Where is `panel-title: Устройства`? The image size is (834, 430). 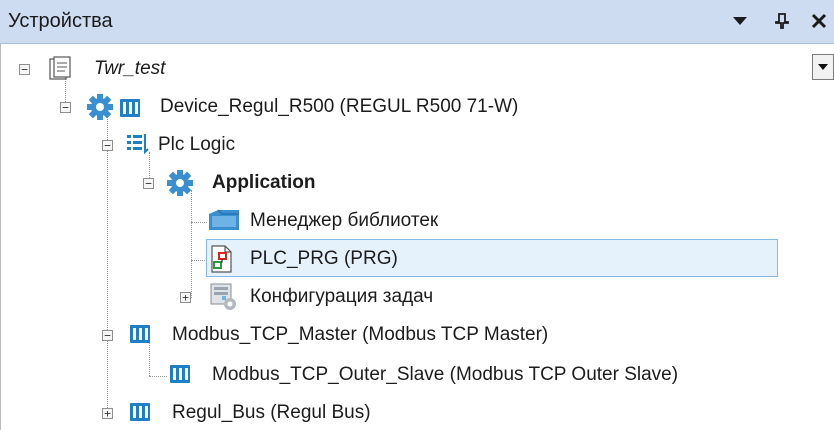 panel-title: Устройства is located at coordinates (60, 21).